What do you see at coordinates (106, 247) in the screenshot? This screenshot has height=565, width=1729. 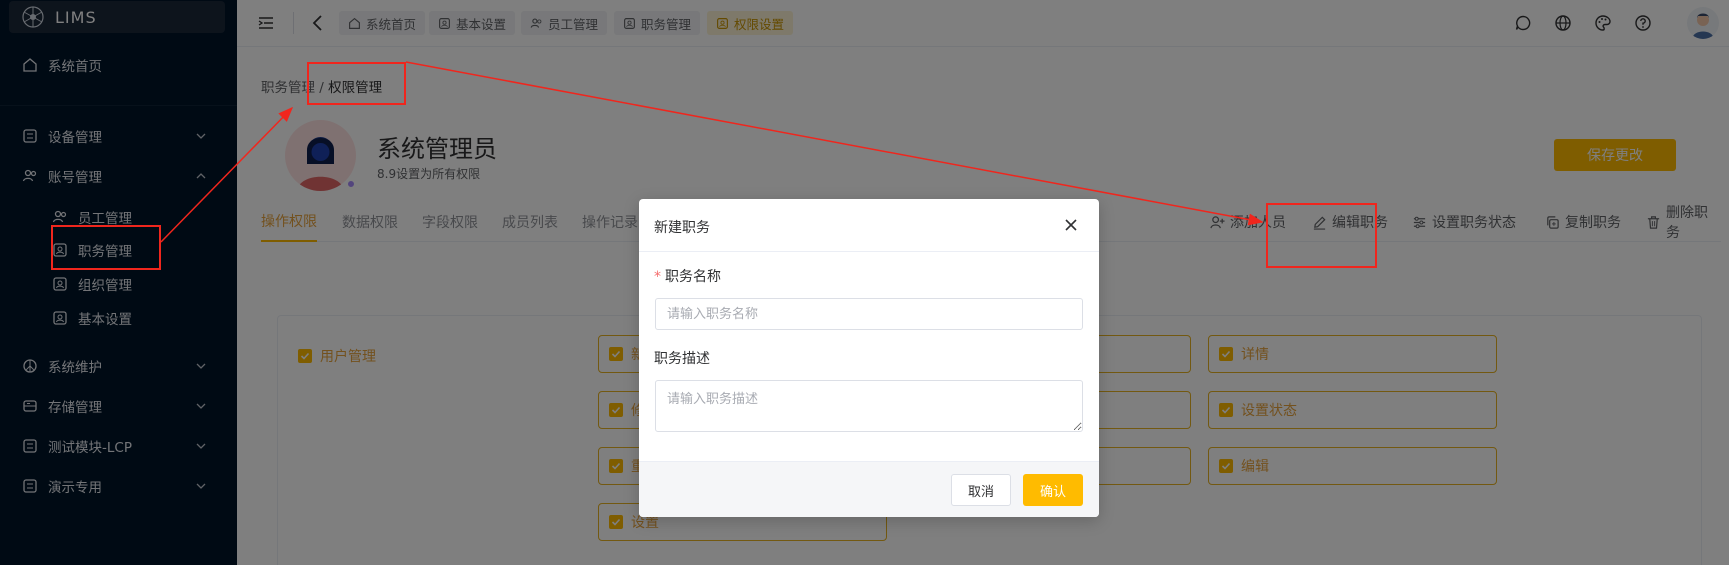 I see `annotation-box-sidebar` at bounding box center [106, 247].